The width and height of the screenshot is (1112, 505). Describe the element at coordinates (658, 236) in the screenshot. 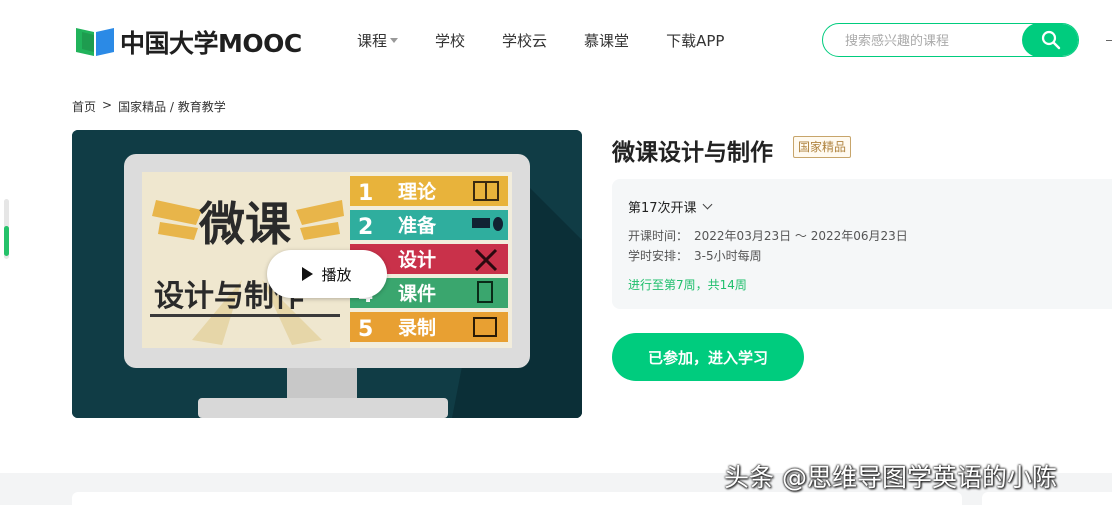

I see `start-time-label: 开课时间：` at that location.